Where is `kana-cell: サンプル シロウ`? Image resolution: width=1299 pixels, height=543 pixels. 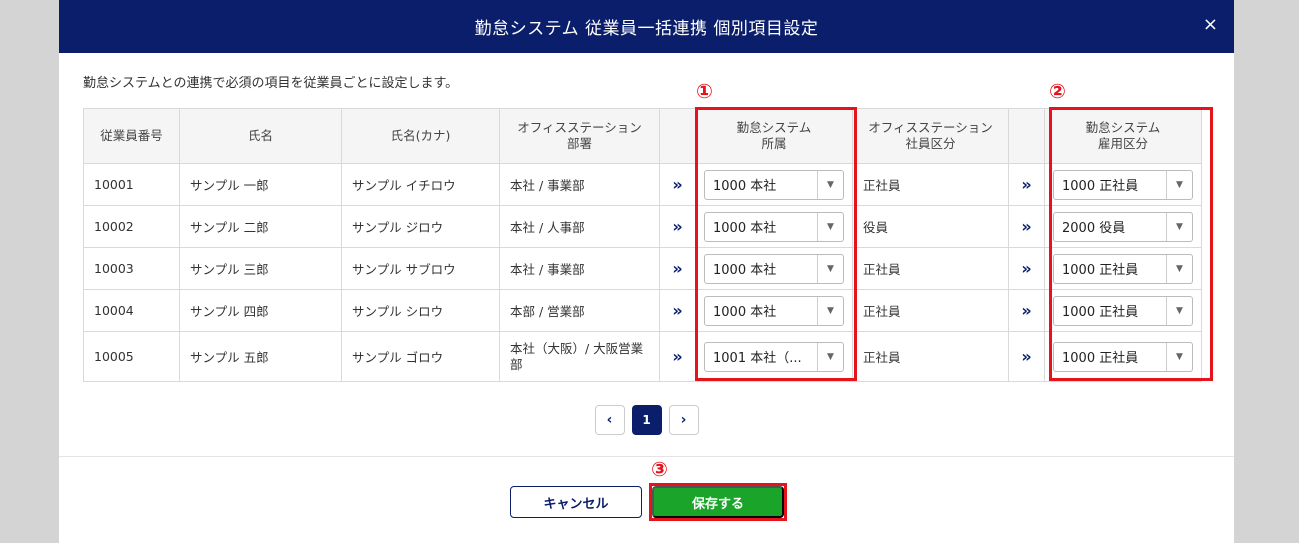
kana-cell: サンプル シロウ is located at coordinates (420, 310).